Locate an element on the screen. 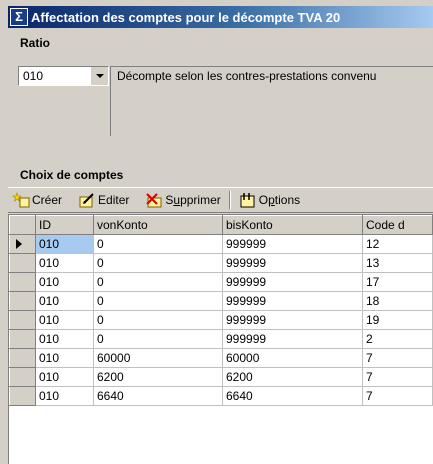 This screenshot has width=433, height=464. options-label: Options is located at coordinates (279, 200).